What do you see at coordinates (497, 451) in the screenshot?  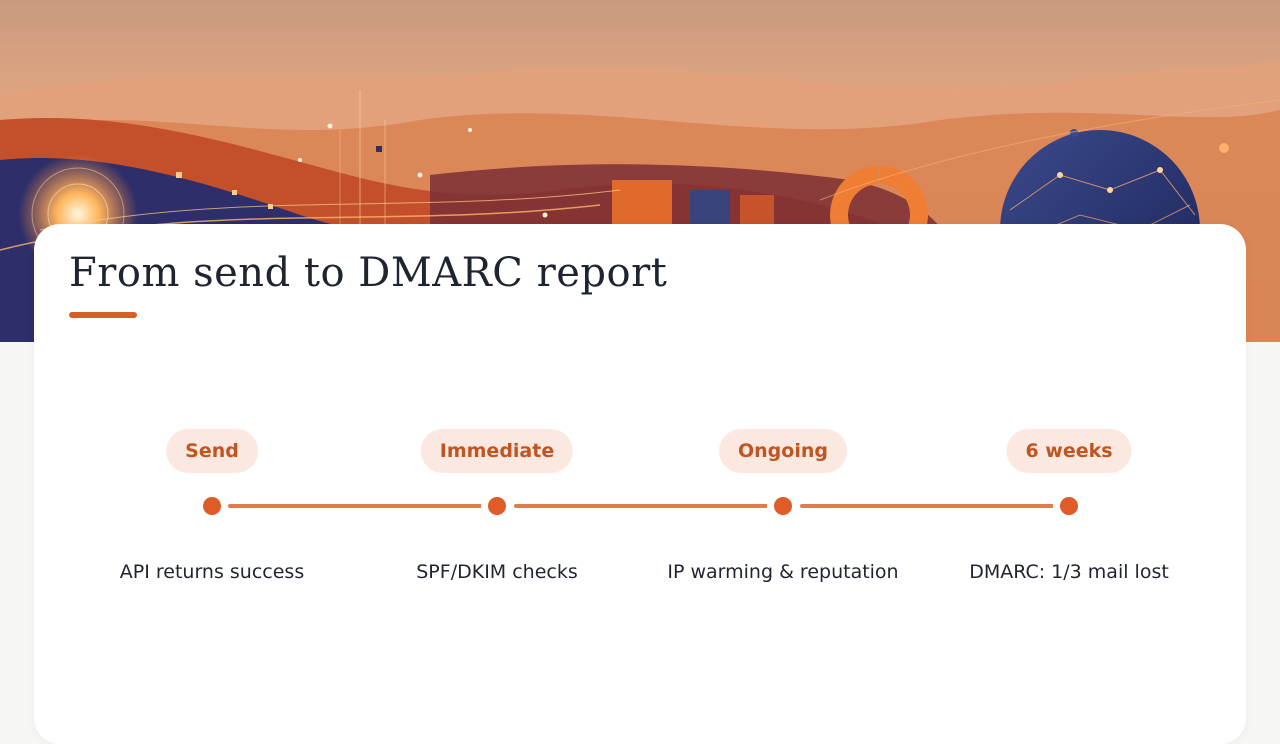 I see `step-label-pill: Immediate` at bounding box center [497, 451].